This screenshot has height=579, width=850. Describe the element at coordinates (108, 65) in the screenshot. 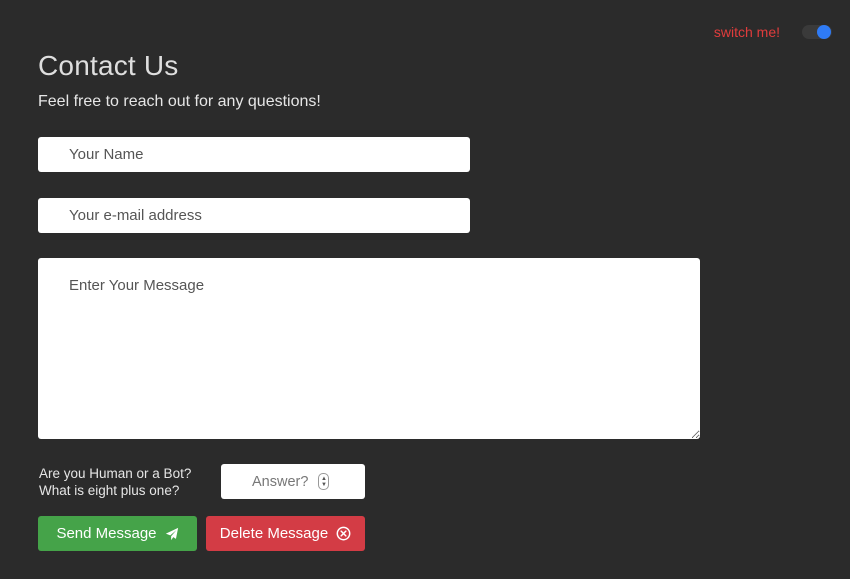

I see `page-title: Contact Us` at that location.